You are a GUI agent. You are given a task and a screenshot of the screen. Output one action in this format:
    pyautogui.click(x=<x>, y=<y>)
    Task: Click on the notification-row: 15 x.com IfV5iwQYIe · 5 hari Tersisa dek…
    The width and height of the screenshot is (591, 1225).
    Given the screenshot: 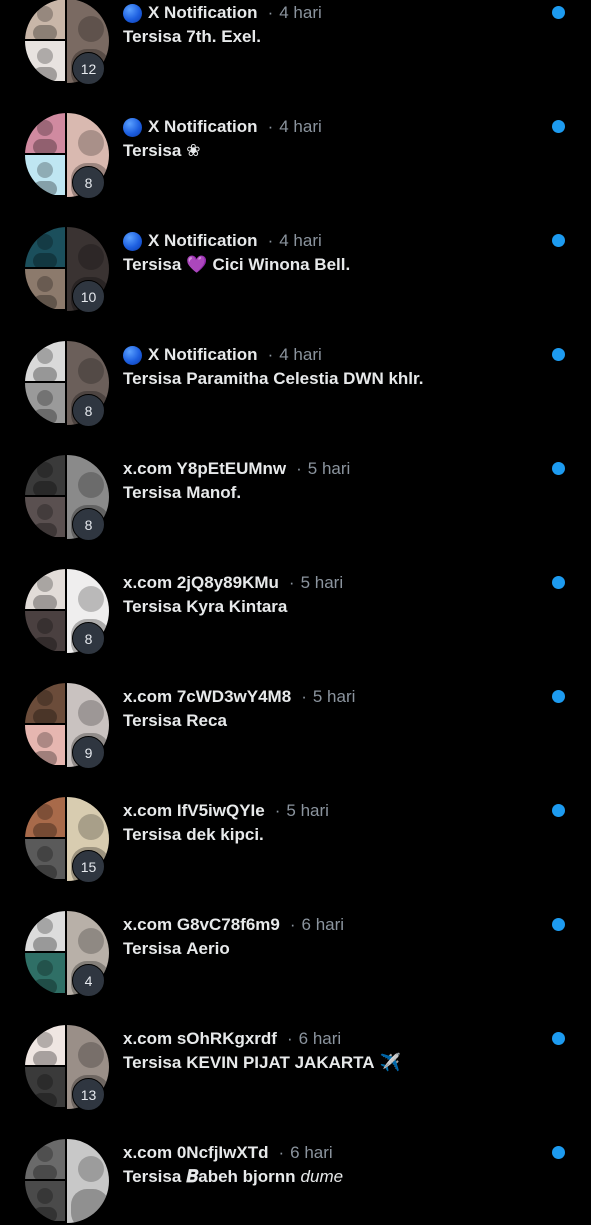 What is the action you would take?
    pyautogui.click(x=295, y=826)
    